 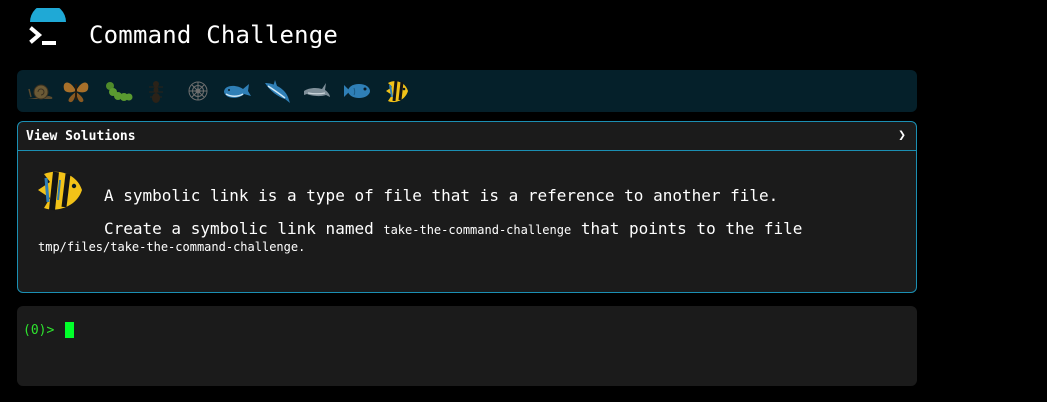 What do you see at coordinates (168, 247) in the screenshot?
I see `target-path-code: tmp/files/take-the-command-challenge` at bounding box center [168, 247].